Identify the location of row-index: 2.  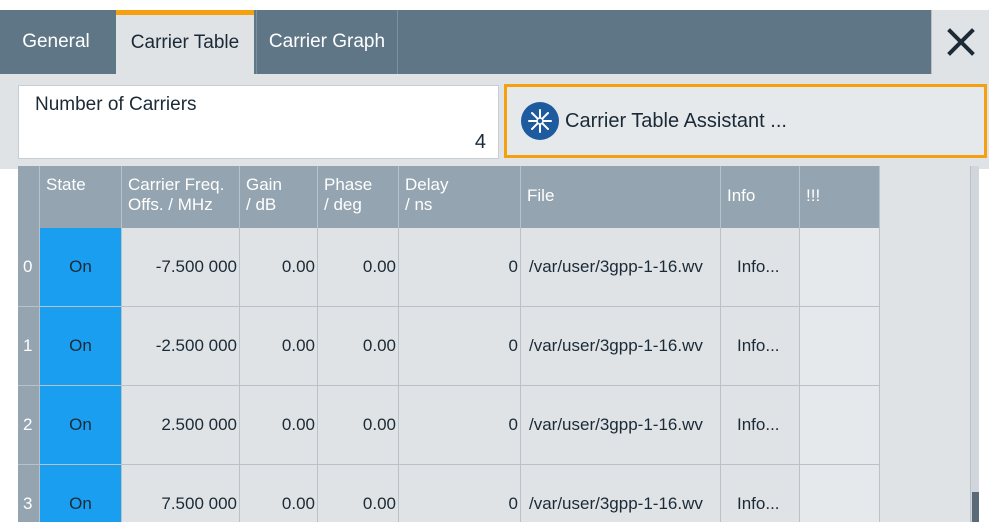
(29, 425).